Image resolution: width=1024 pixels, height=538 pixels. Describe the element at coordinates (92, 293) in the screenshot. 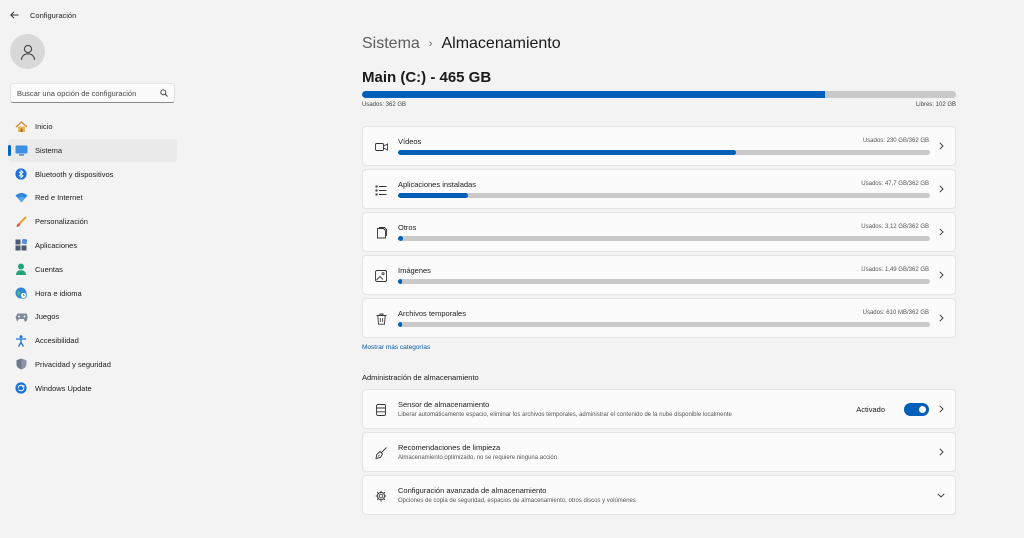

I see `sidebar-item-hora: Hora e idioma` at that location.